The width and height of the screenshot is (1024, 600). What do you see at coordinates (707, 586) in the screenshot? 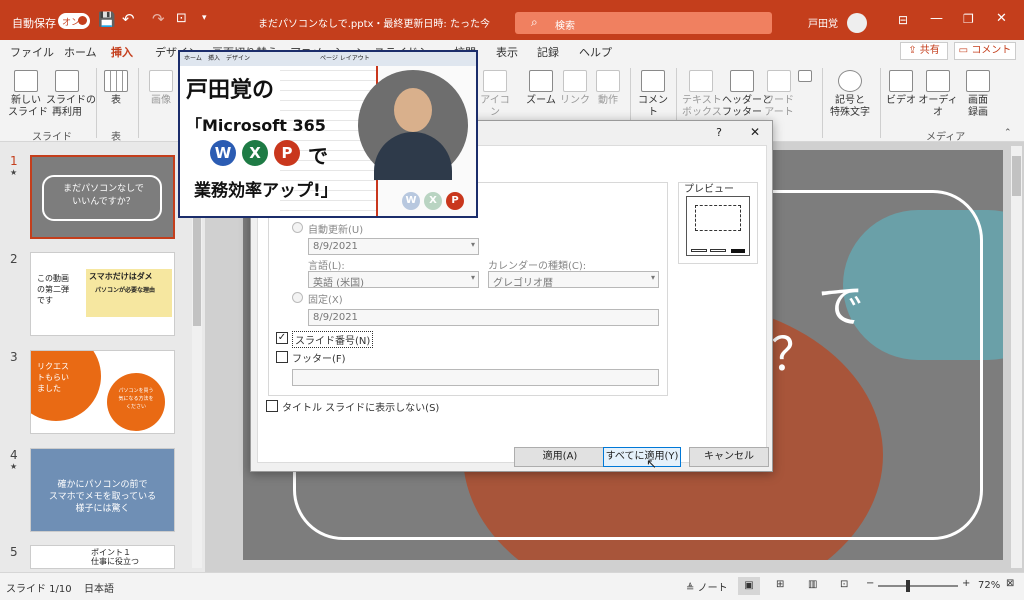
I see `notes-button: ≜ ノート` at bounding box center [707, 586].